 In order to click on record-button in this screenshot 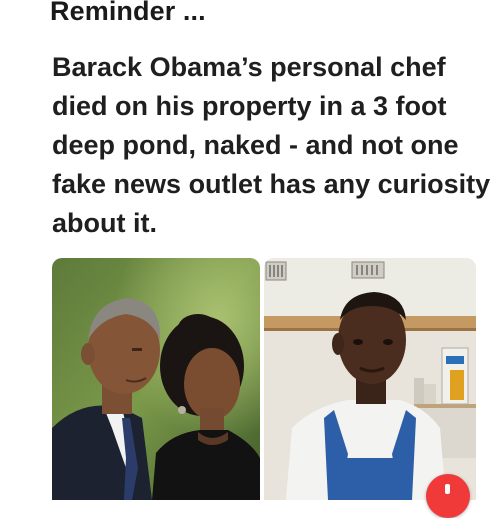, I will do `click(448, 496)`.